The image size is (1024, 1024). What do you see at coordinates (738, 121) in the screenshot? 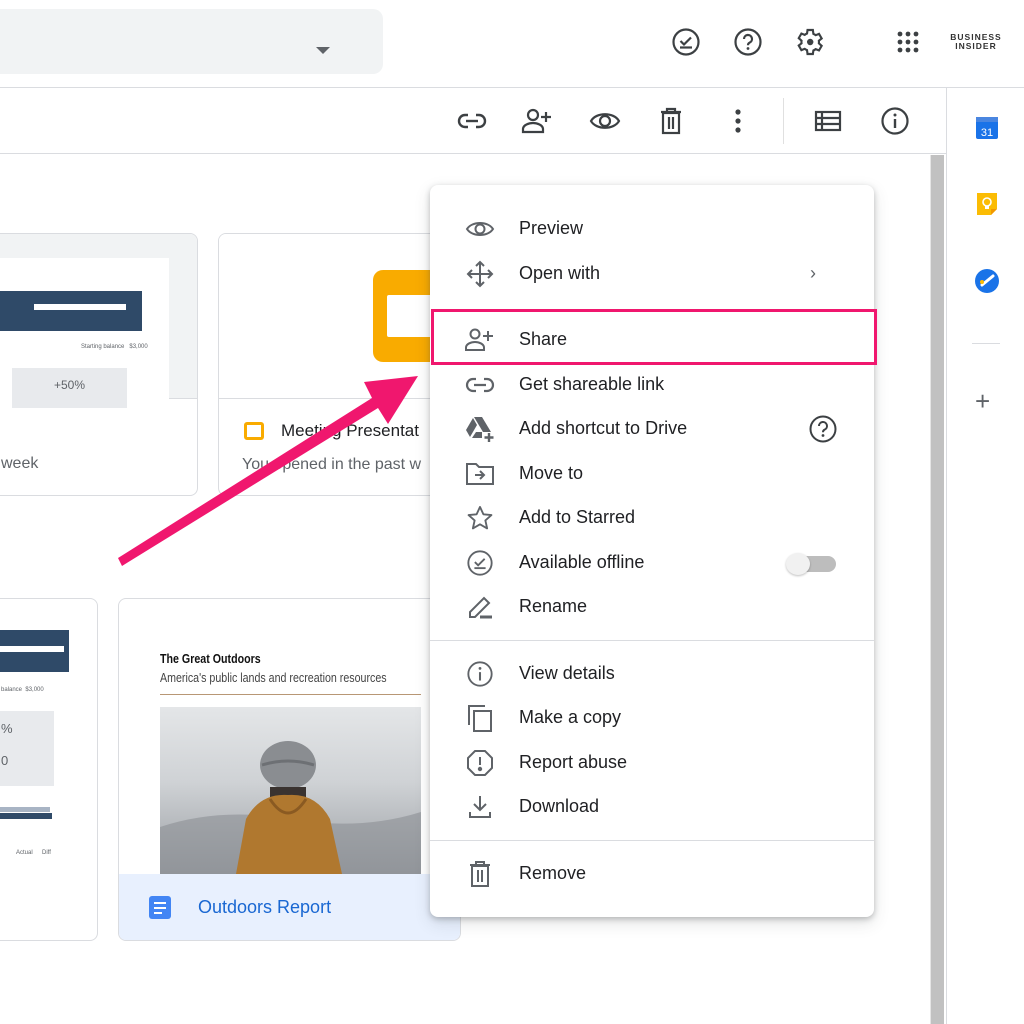
I see `more-actions-icon` at bounding box center [738, 121].